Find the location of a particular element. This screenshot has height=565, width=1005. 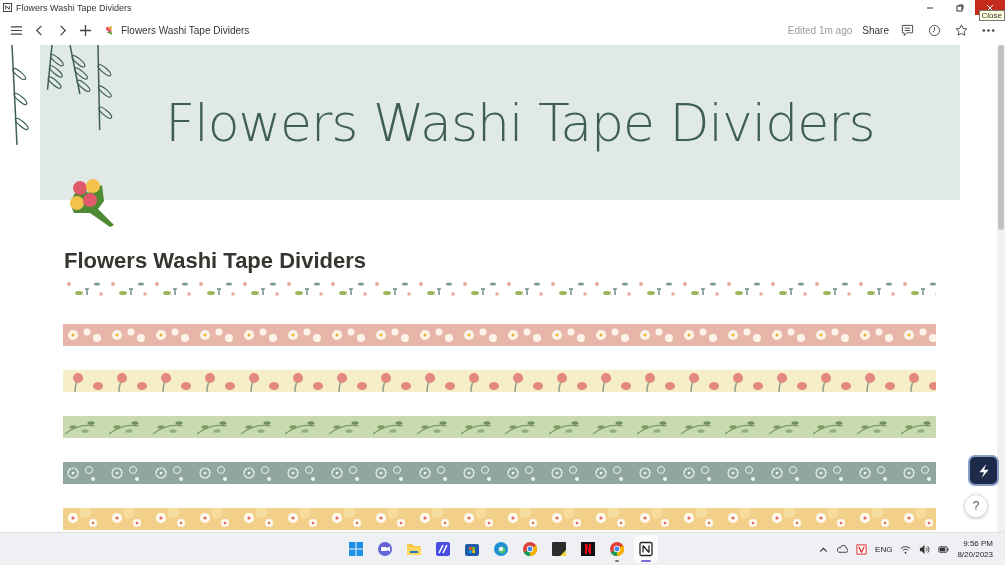

taskbar-app is located at coordinates (646, 549).